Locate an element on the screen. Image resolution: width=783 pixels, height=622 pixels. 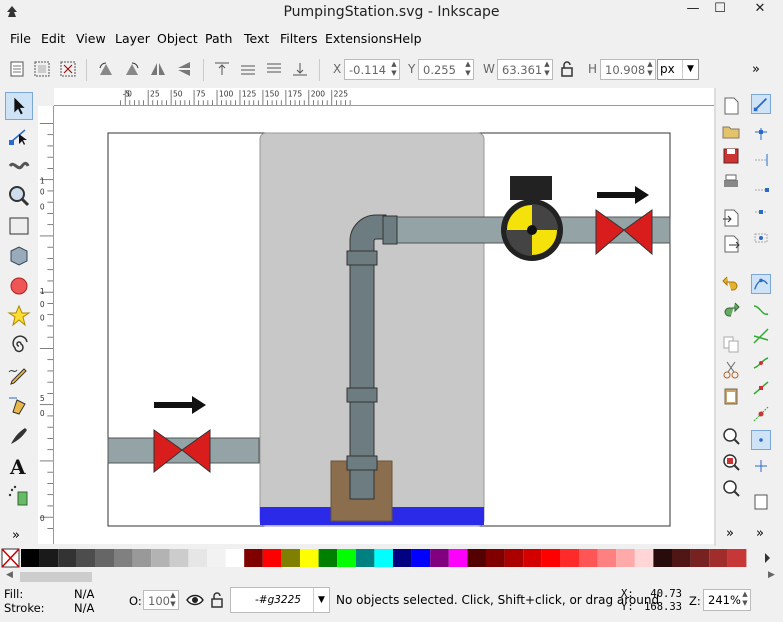
raise-icon is located at coordinates (248, 69).